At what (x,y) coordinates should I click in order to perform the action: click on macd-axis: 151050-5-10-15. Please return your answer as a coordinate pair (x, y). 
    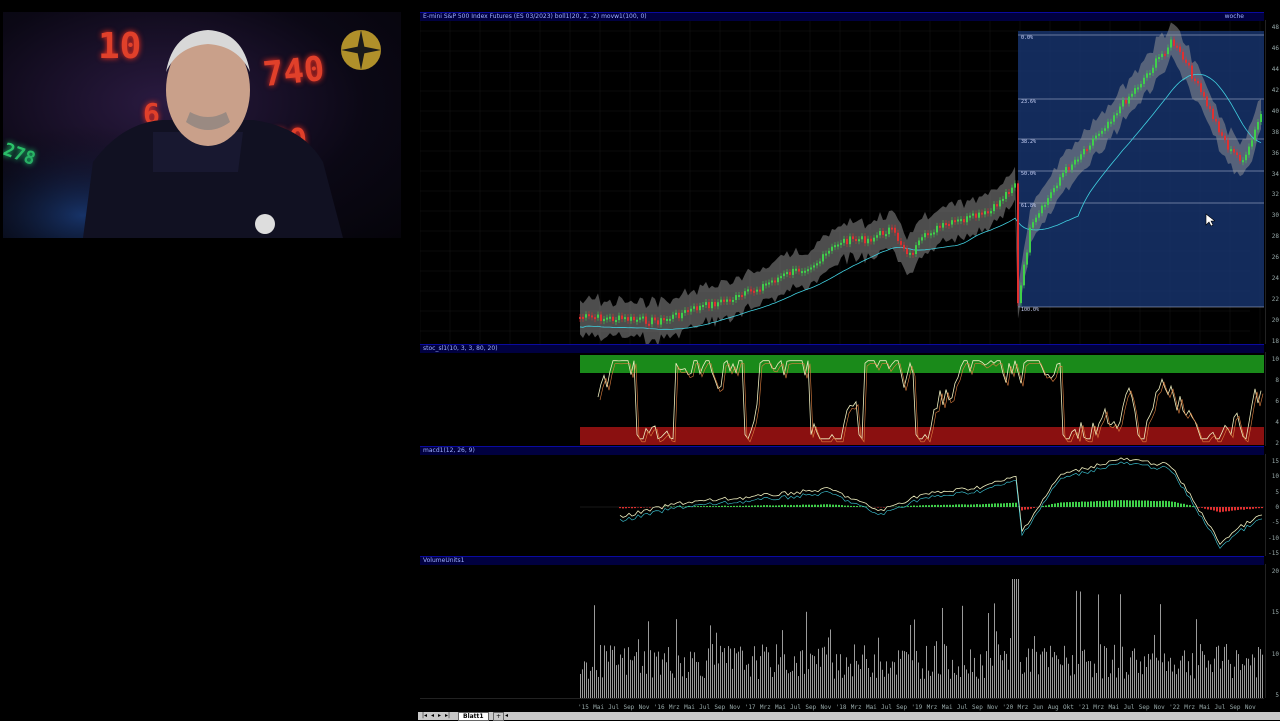
    Looking at the image, I should click on (1272, 505).